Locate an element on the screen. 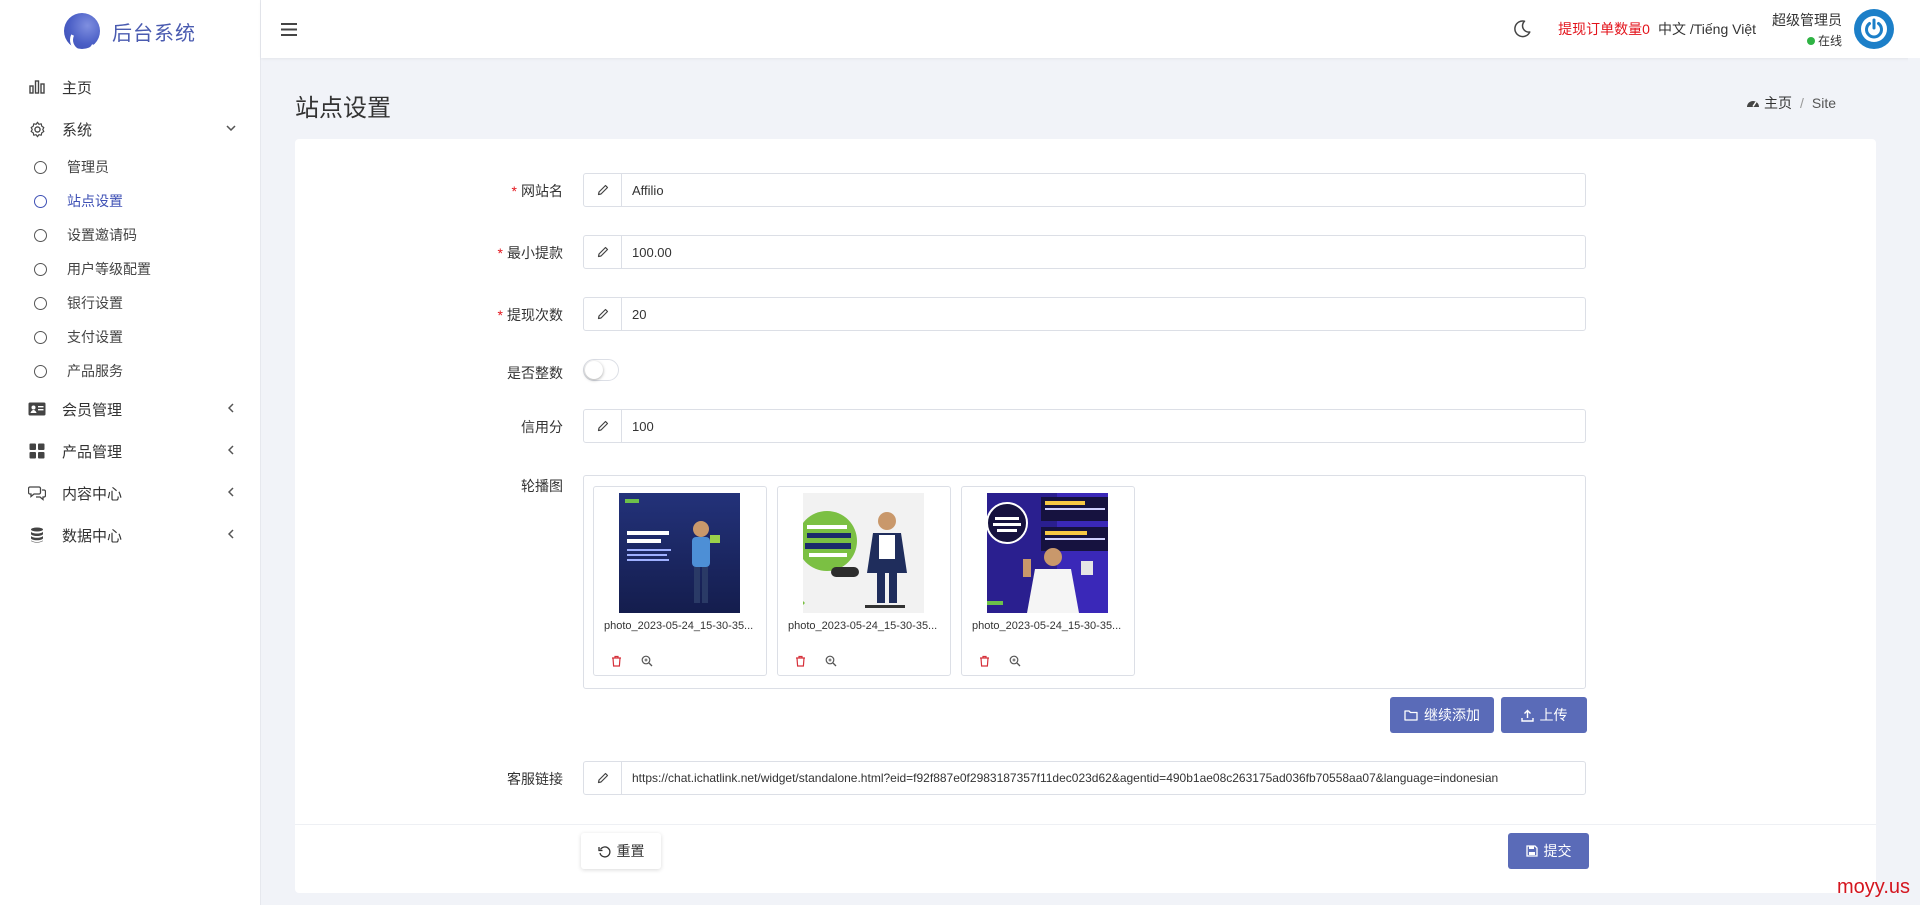  sidebar-subitem-invite-code: 设置邀请码 is located at coordinates (130, 235).